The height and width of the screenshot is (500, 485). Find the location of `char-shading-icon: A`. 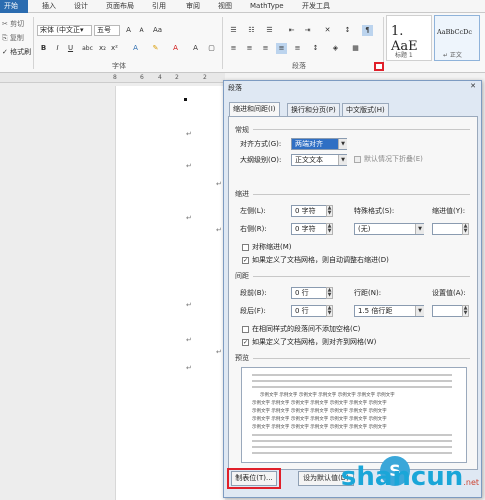

char-shading-icon: A is located at coordinates (195, 48).